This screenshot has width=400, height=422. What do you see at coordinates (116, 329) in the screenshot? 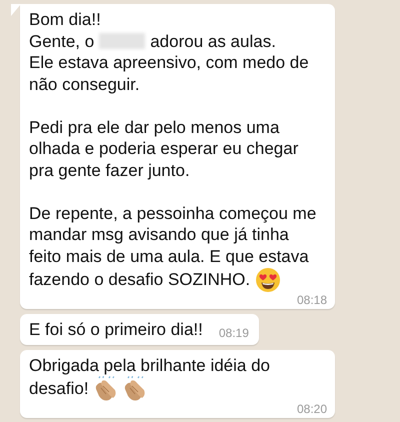
I see `message-text: E foi só o primeiro dia!!` at bounding box center [116, 329].